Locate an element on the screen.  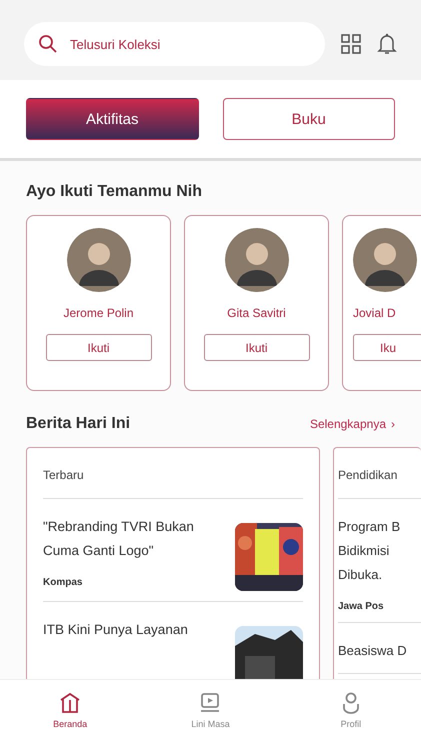
tab: Buku is located at coordinates (308, 119).